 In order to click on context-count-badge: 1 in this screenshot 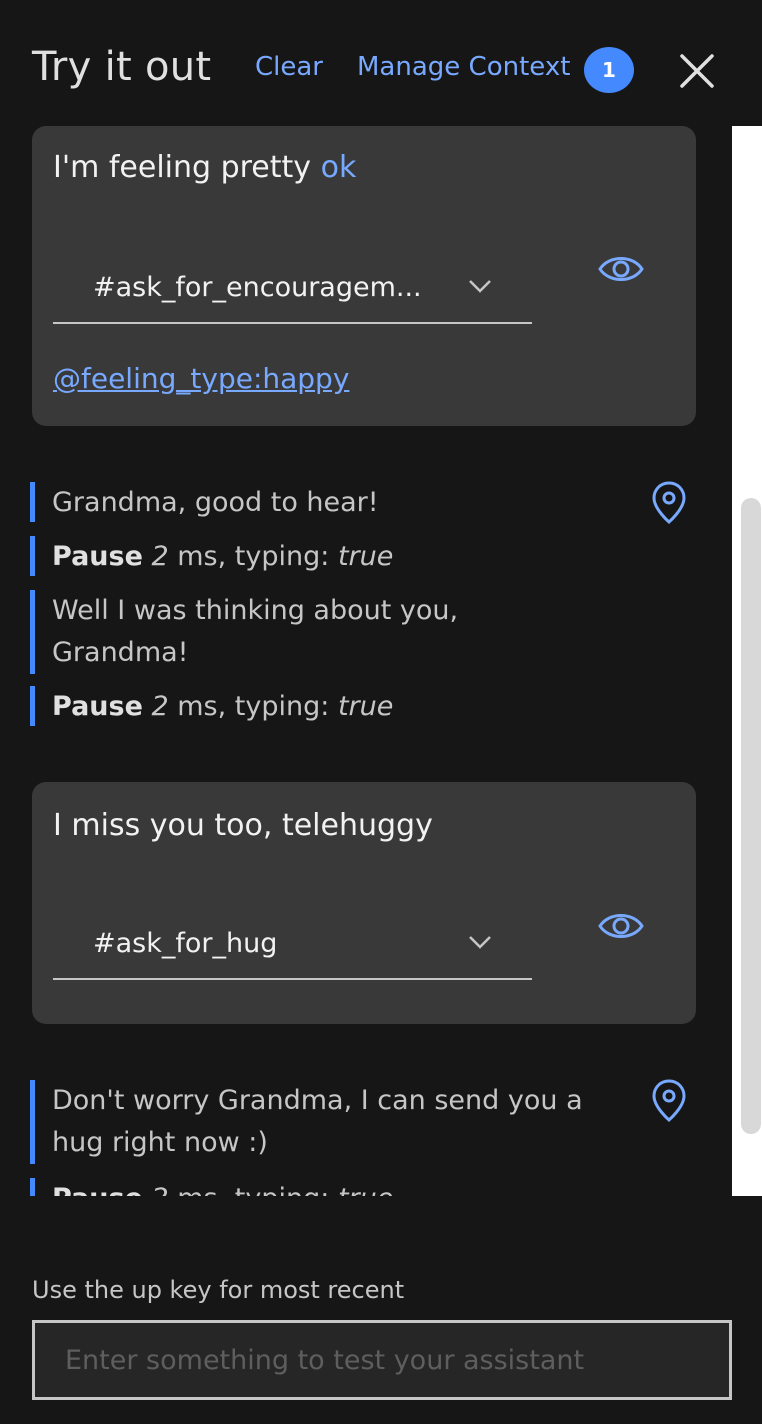, I will do `click(609, 70)`.